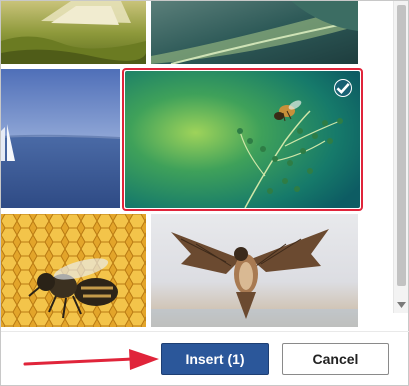 Image resolution: width=409 pixels, height=386 pixels. What do you see at coordinates (401, 145) in the screenshot?
I see `scrollbar-thumb` at bounding box center [401, 145].